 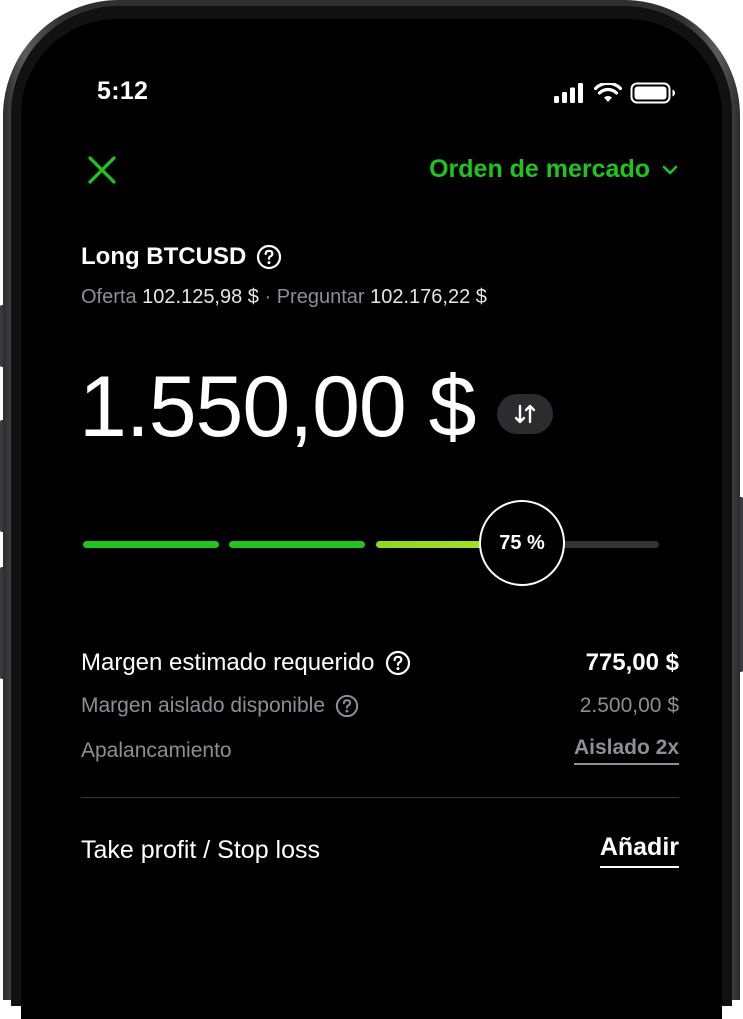 What do you see at coordinates (109, 297) in the screenshot?
I see `bid-label: Oferta` at bounding box center [109, 297].